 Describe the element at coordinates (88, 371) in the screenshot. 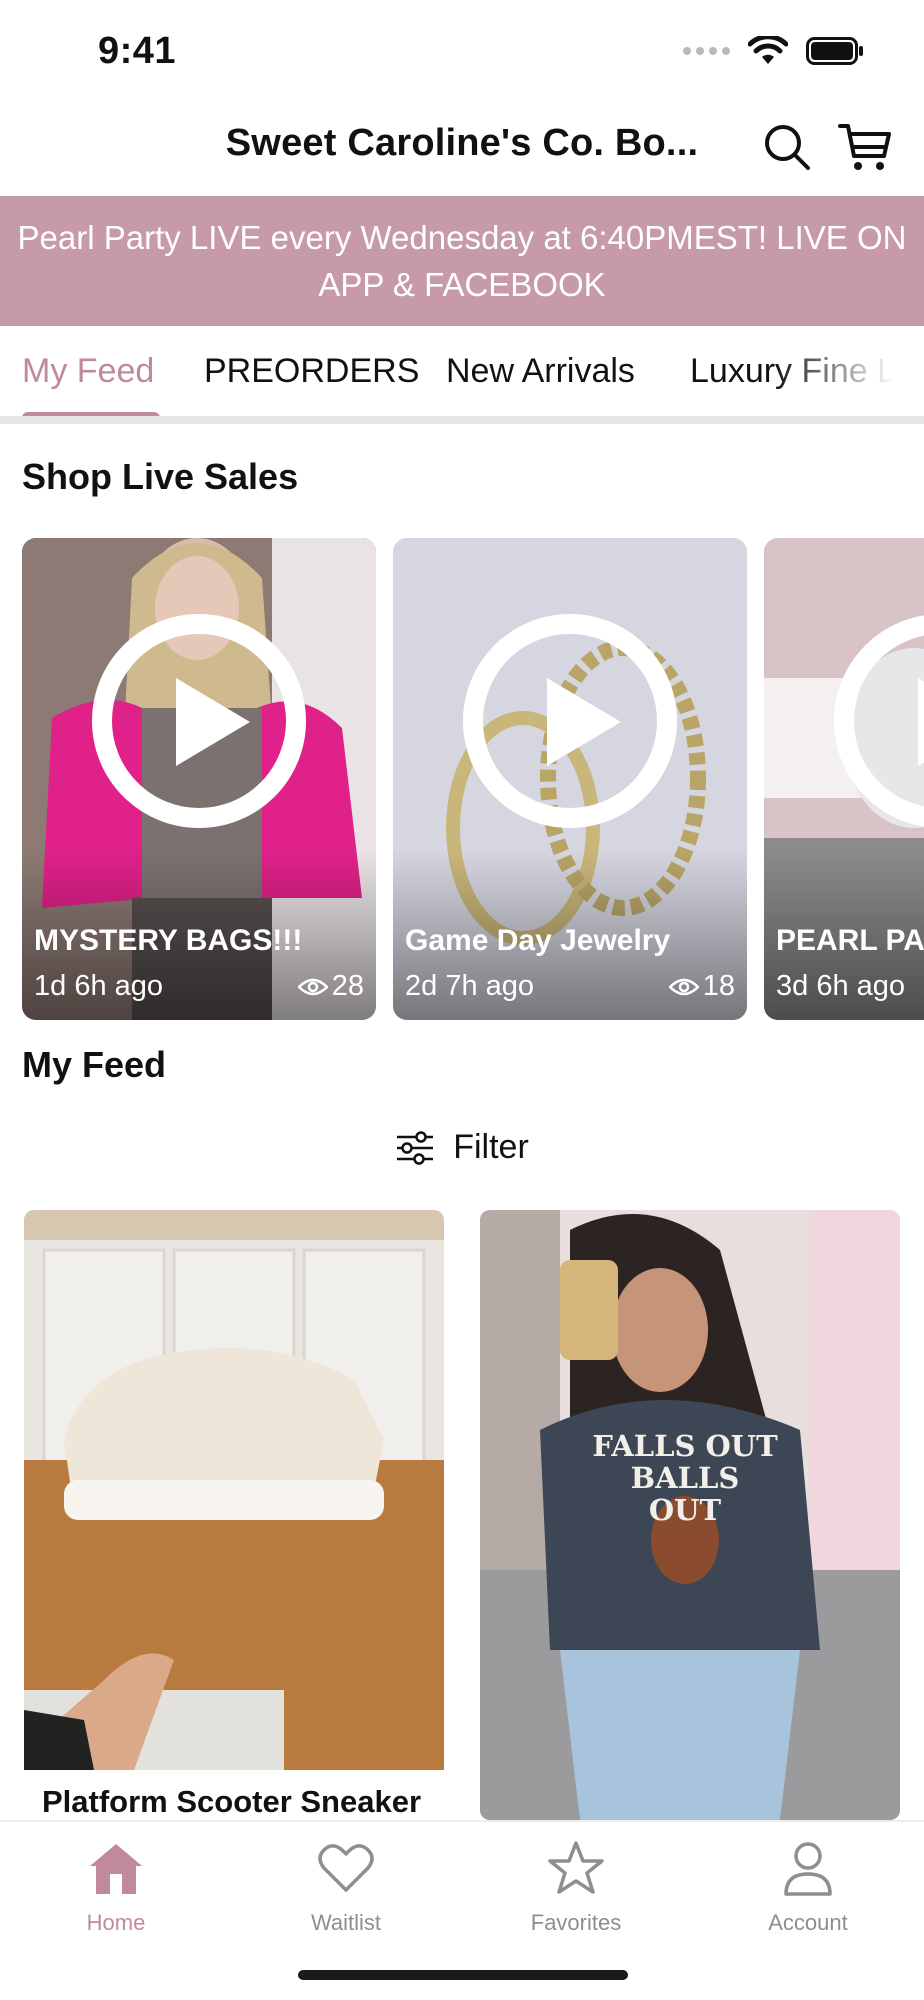

I see `tab-my-feed: My Feed` at that location.